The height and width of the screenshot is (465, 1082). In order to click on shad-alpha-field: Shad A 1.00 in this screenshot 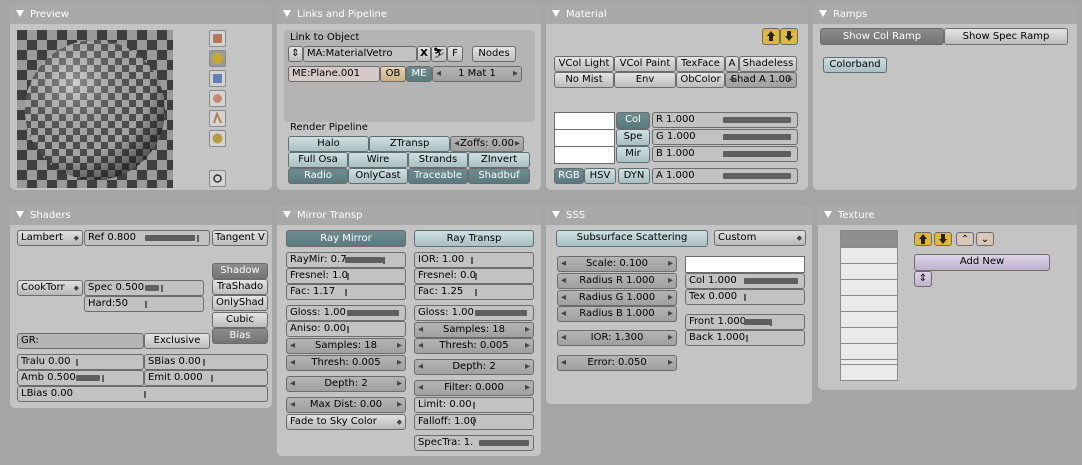, I will do `click(761, 80)`.